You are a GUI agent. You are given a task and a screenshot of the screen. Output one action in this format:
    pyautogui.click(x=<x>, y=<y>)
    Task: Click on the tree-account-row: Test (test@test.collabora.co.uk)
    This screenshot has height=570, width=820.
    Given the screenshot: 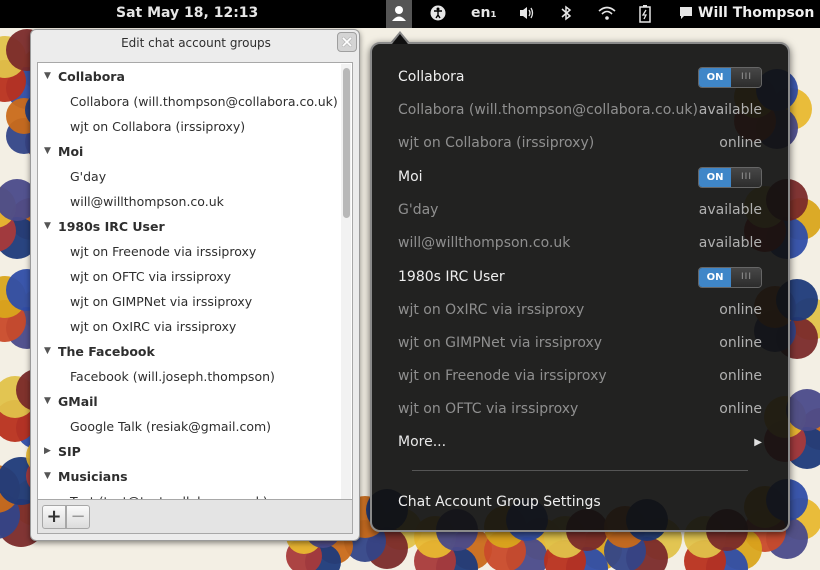 What is the action you would take?
    pyautogui.click(x=188, y=494)
    